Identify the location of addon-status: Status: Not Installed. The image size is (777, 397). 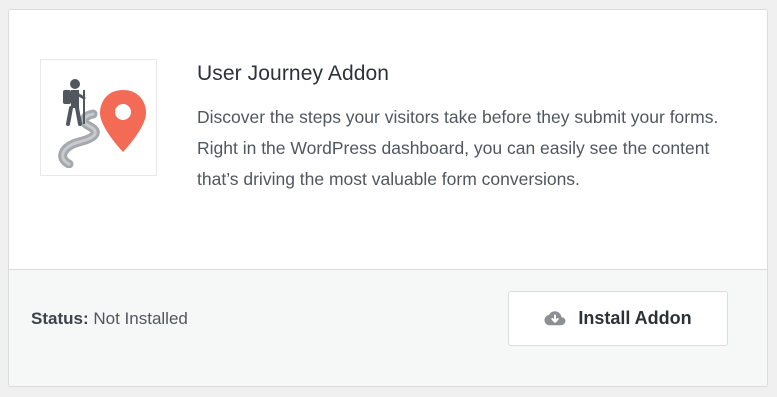
(109, 319).